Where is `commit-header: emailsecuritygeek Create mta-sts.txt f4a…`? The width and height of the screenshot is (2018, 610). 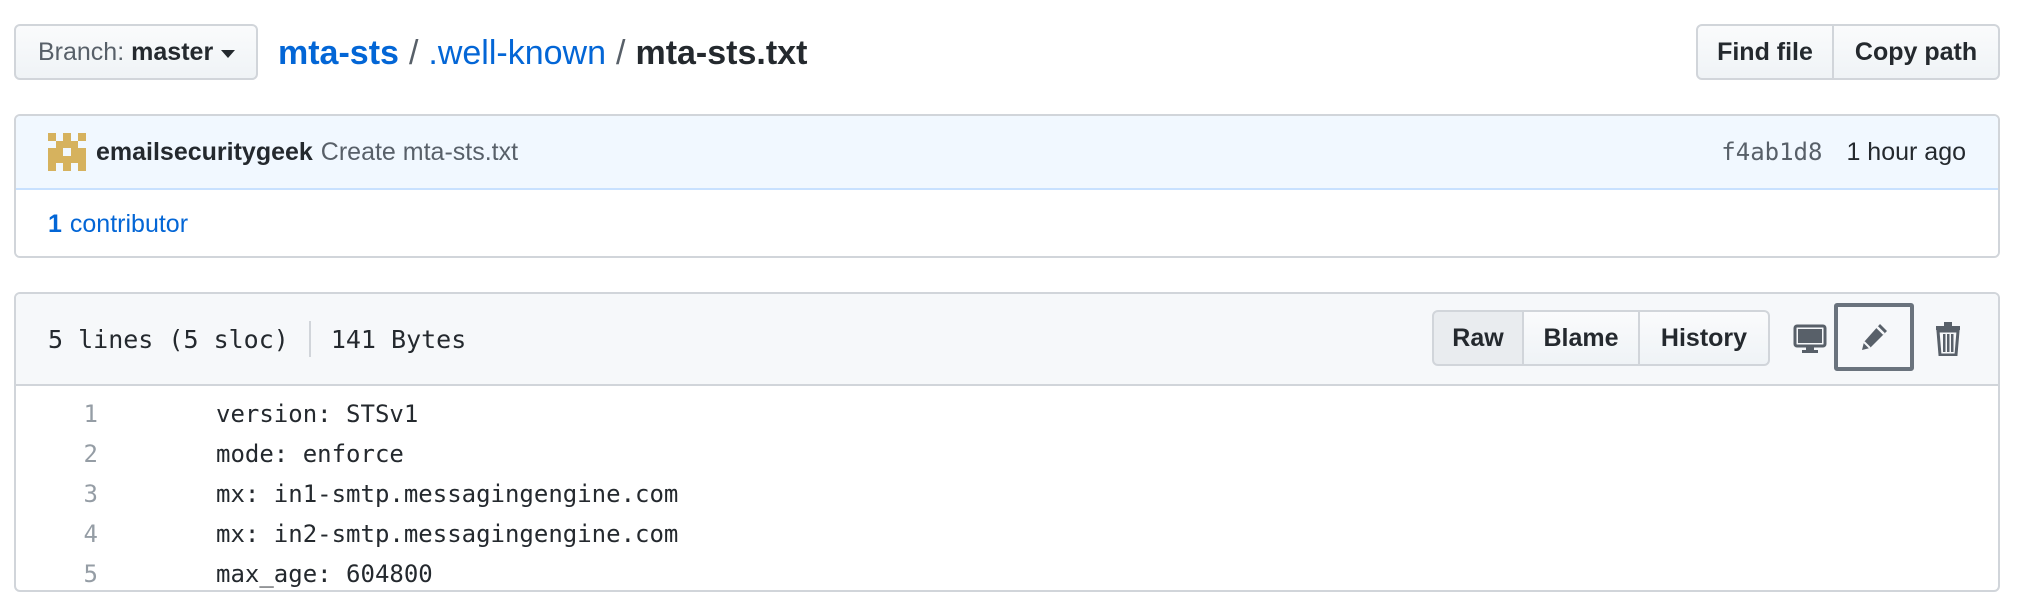 commit-header: emailsecuritygeek Create mta-sts.txt f4a… is located at coordinates (1007, 153).